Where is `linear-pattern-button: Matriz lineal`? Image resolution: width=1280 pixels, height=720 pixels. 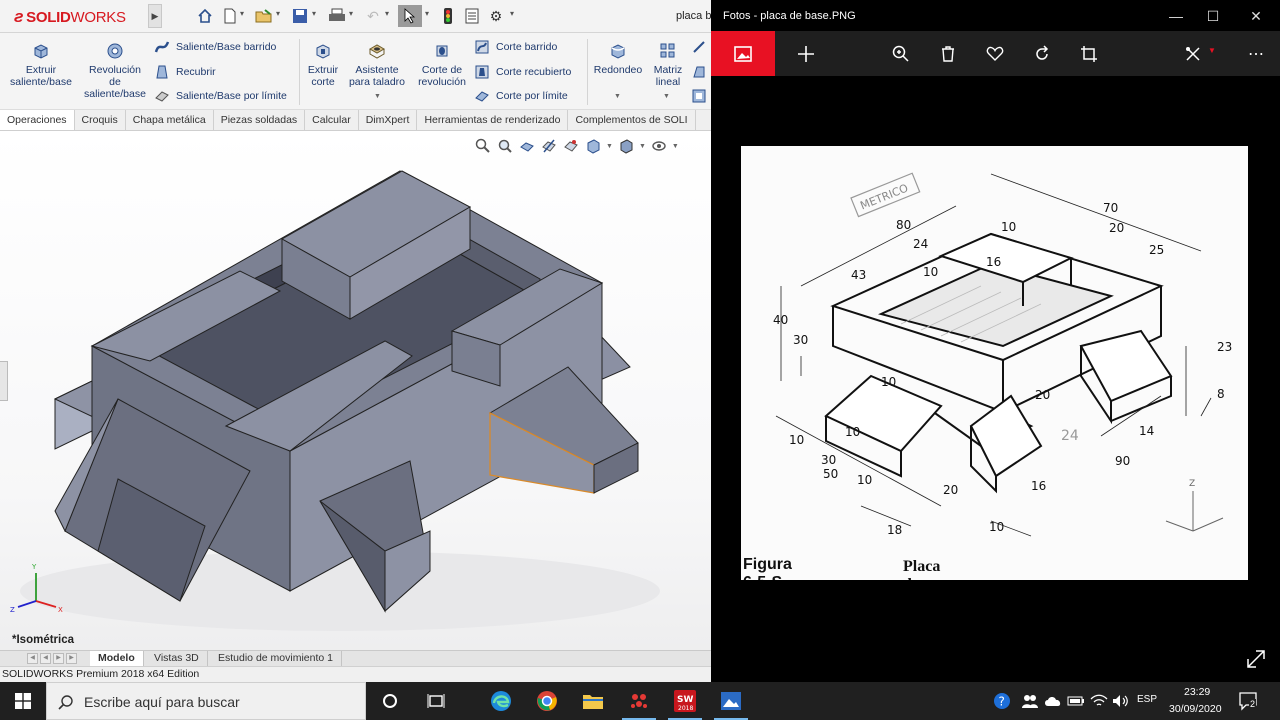
linear-pattern-button: Matriz lineal is located at coordinates (668, 64).